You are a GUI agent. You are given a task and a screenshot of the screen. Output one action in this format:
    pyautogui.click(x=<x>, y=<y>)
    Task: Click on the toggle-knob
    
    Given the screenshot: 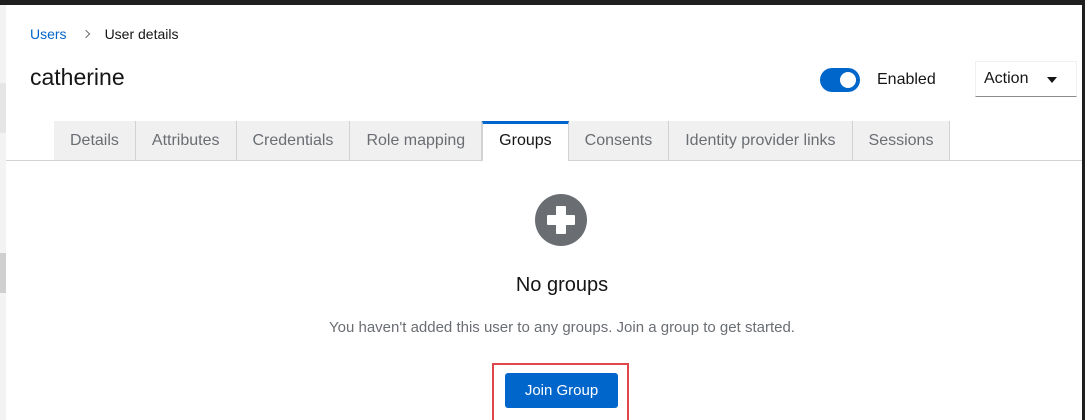 What is the action you would take?
    pyautogui.click(x=848, y=80)
    